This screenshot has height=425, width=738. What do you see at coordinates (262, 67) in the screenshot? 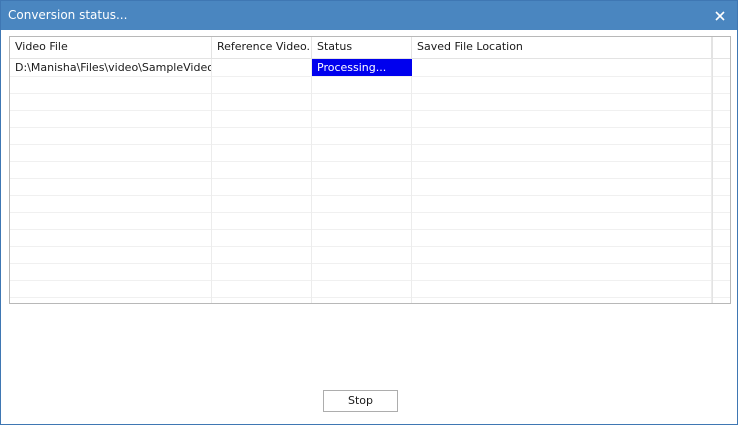
I see `cell-reference-video` at bounding box center [262, 67].